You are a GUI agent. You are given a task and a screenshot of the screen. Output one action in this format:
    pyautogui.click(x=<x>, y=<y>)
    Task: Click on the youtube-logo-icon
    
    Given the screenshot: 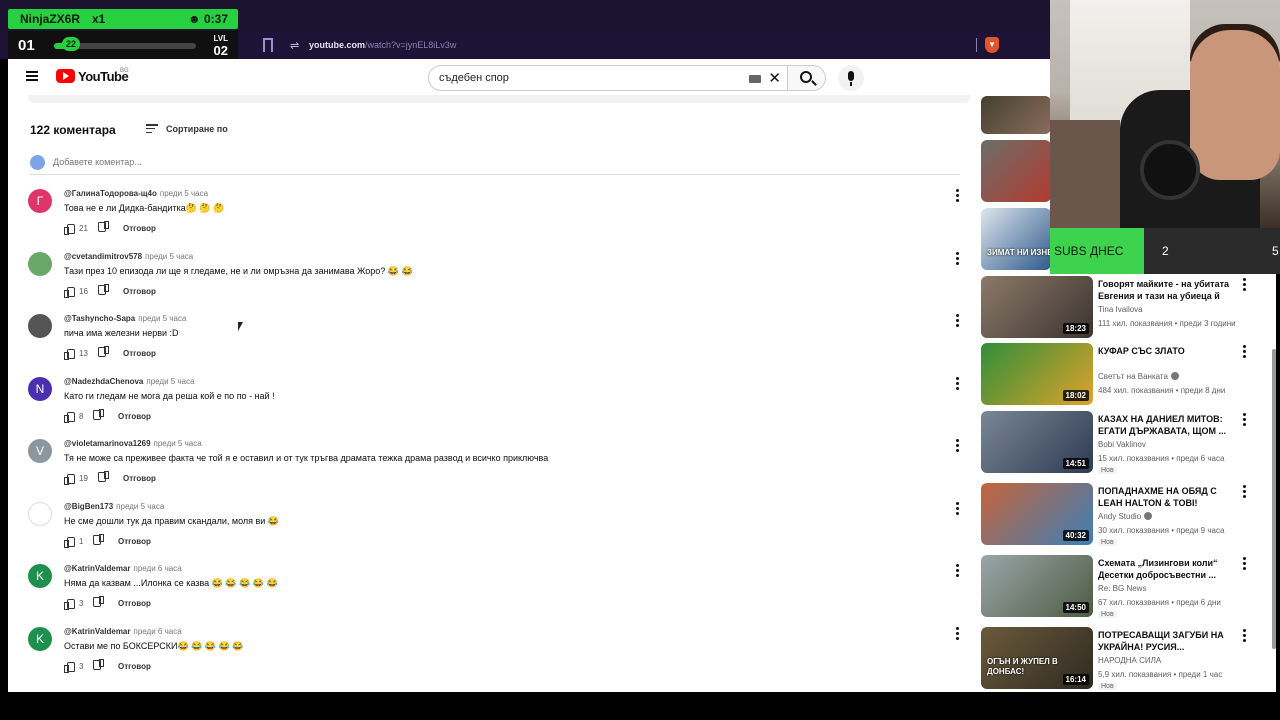 What is the action you would take?
    pyautogui.click(x=65, y=76)
    